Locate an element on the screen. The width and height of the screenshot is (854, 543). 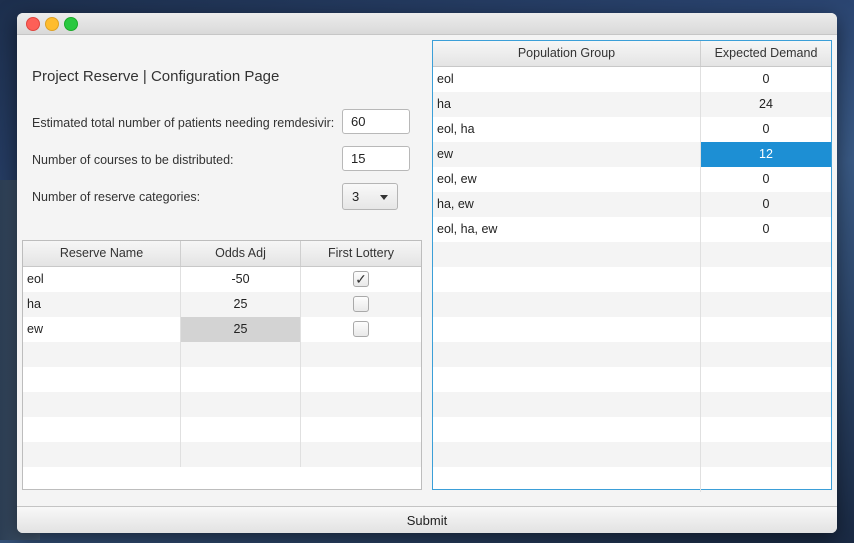
zoom-window-button is located at coordinates (71, 24).